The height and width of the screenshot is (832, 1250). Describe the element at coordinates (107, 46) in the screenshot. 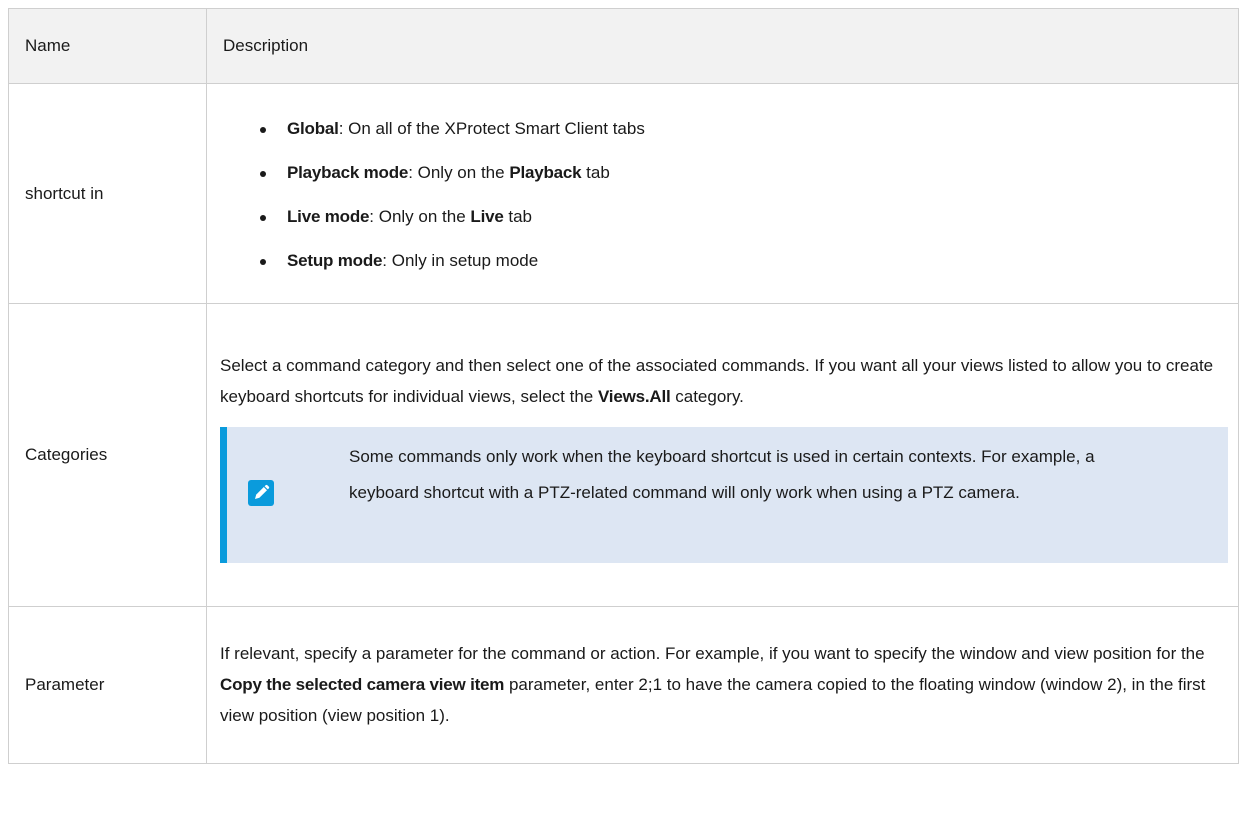

I see `column-header-name: Name` at that location.